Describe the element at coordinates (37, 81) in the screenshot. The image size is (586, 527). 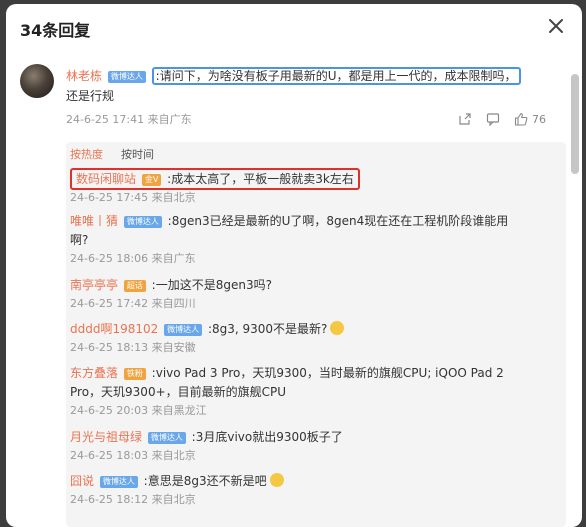
I see `avatar` at that location.